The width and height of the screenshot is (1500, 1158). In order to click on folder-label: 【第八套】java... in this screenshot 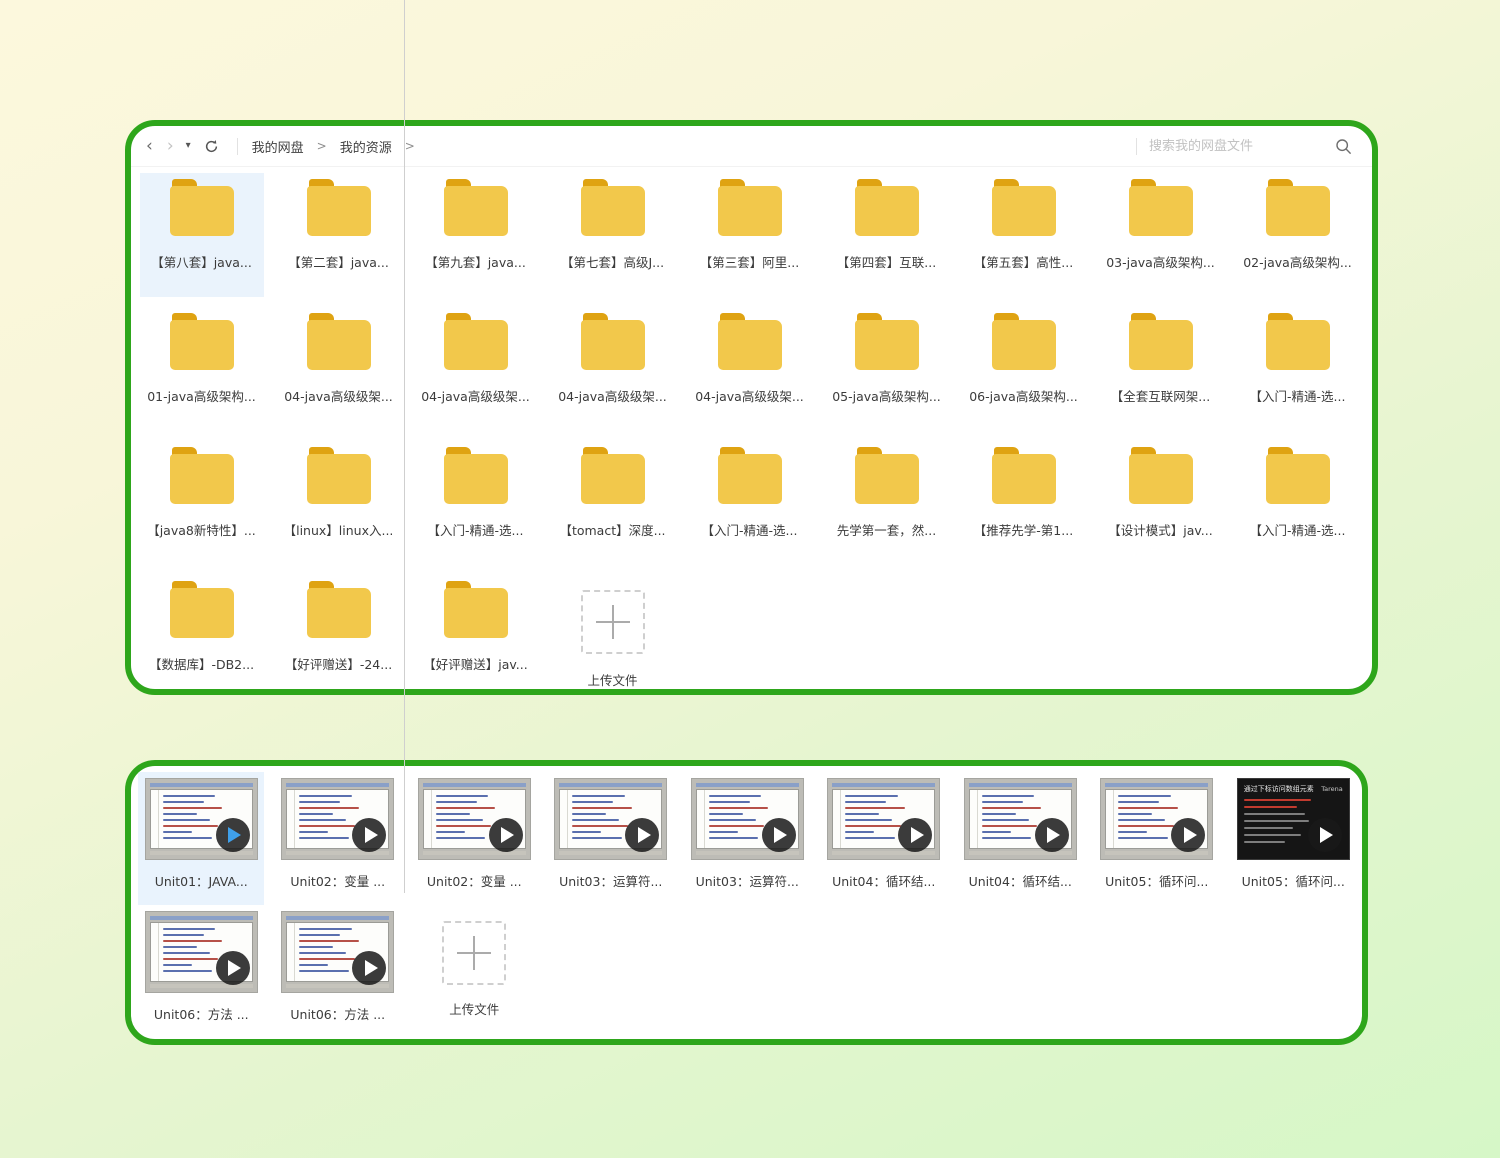, I will do `click(201, 262)`.